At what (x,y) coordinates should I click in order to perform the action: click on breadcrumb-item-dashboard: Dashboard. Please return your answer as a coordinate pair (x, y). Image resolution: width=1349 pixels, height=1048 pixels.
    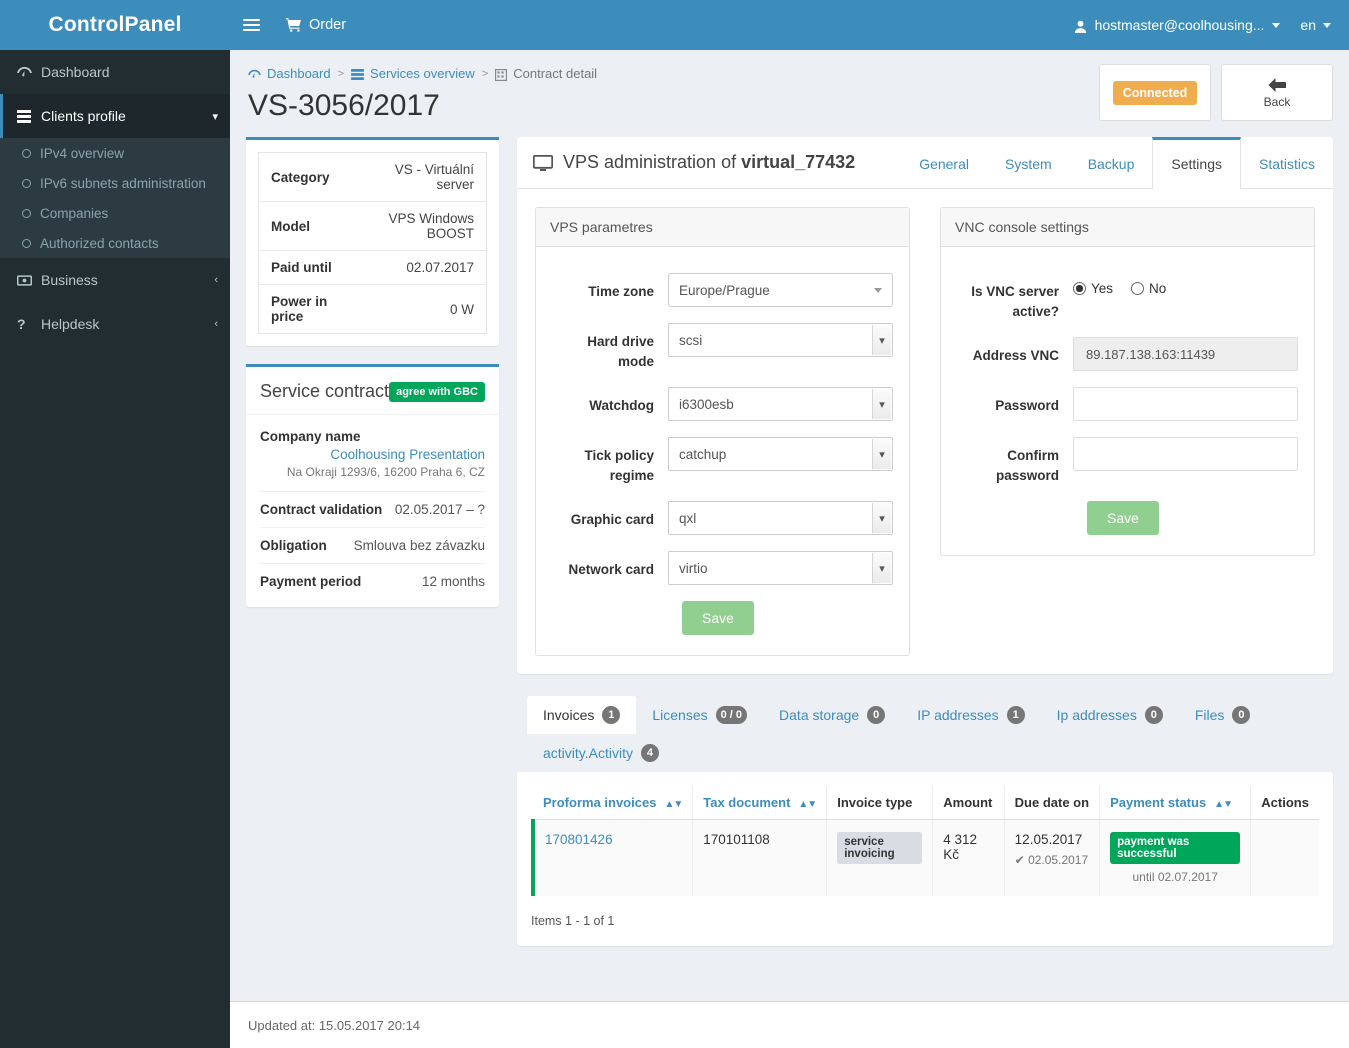
    Looking at the image, I should click on (289, 73).